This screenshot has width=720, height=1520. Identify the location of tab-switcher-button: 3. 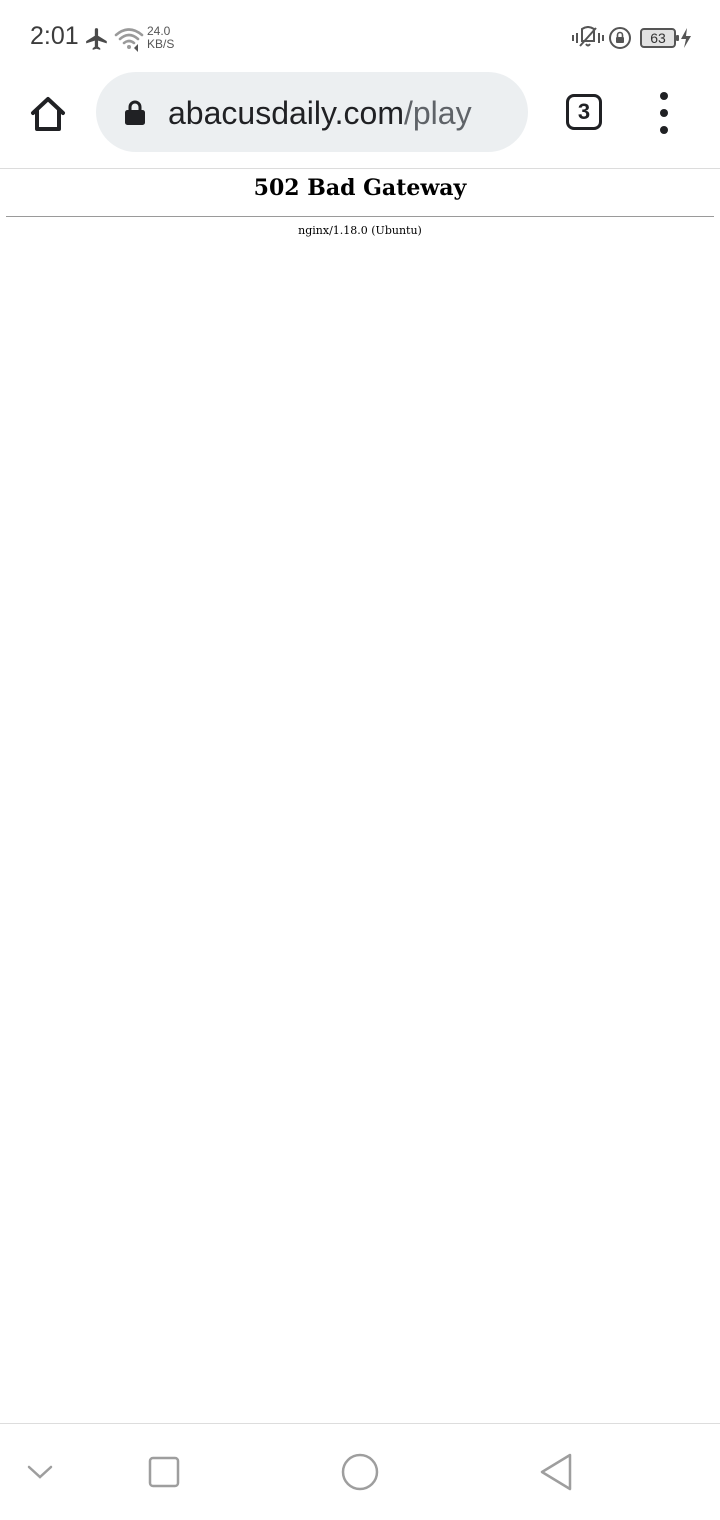
(584, 112).